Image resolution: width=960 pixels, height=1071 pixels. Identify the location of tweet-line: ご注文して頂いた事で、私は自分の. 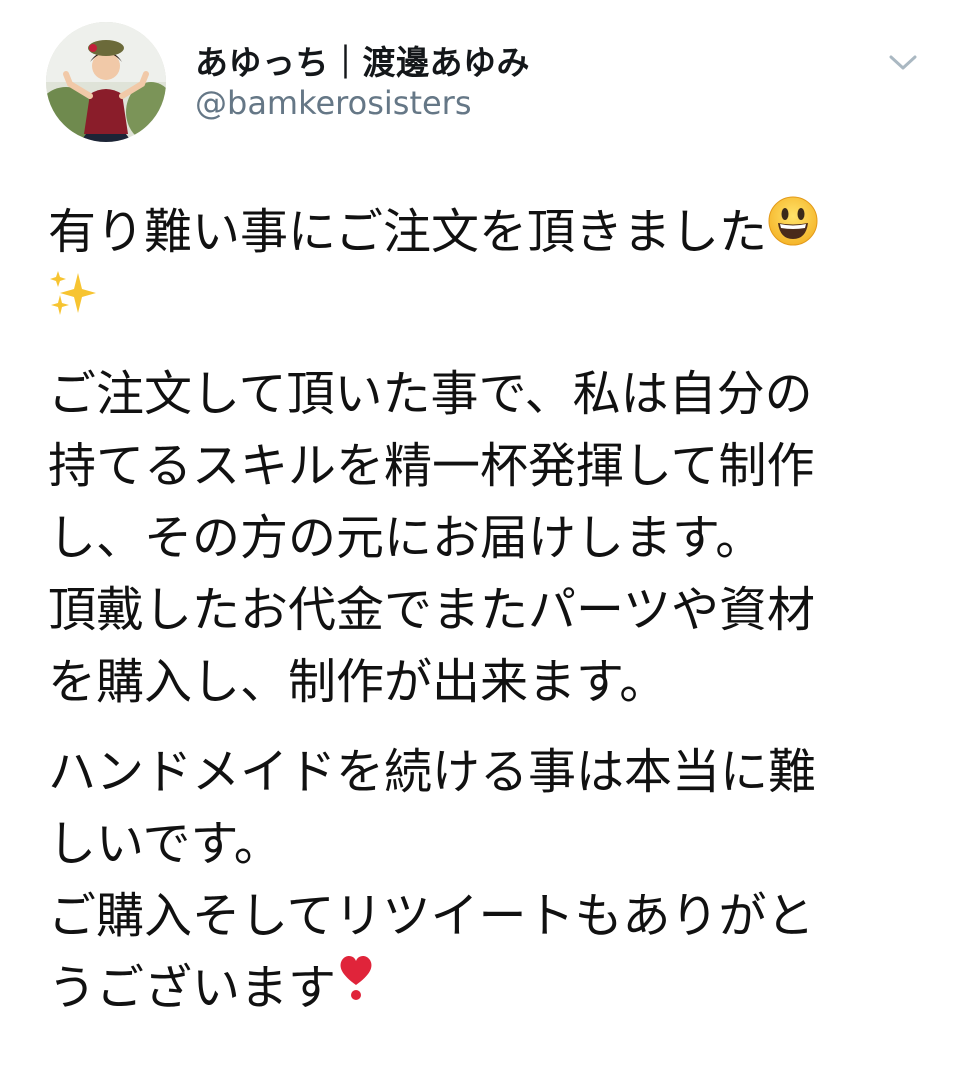
(430, 394).